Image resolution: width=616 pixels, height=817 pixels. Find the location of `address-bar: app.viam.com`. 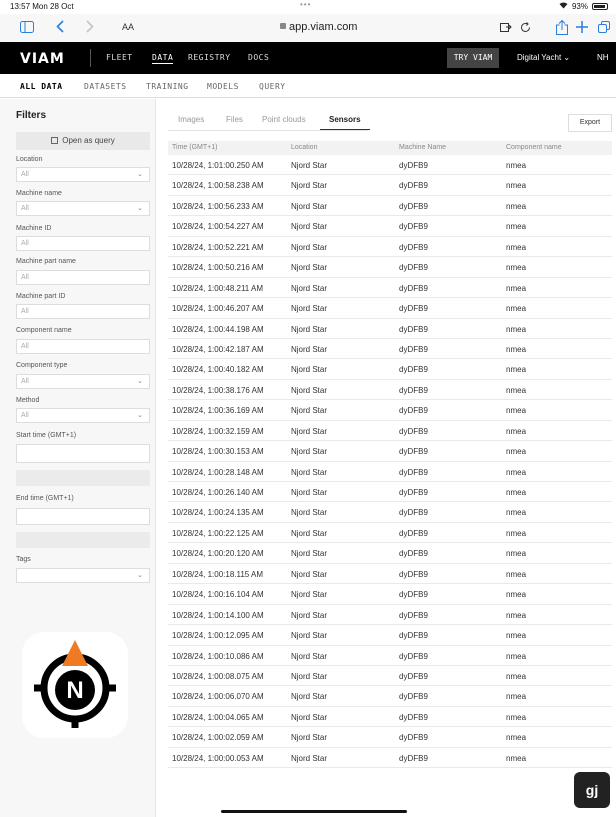

address-bar: app.viam.com is located at coordinates (318, 27).